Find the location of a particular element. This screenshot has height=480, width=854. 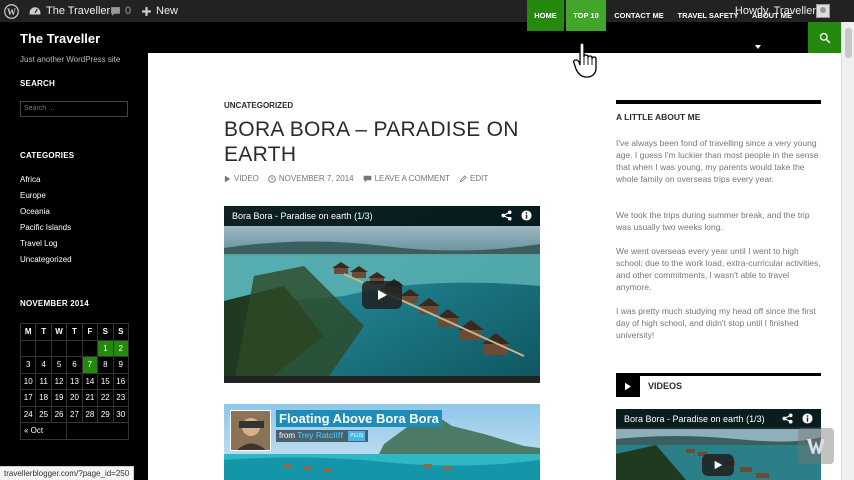

calendar-day: 8 is located at coordinates (105, 365).